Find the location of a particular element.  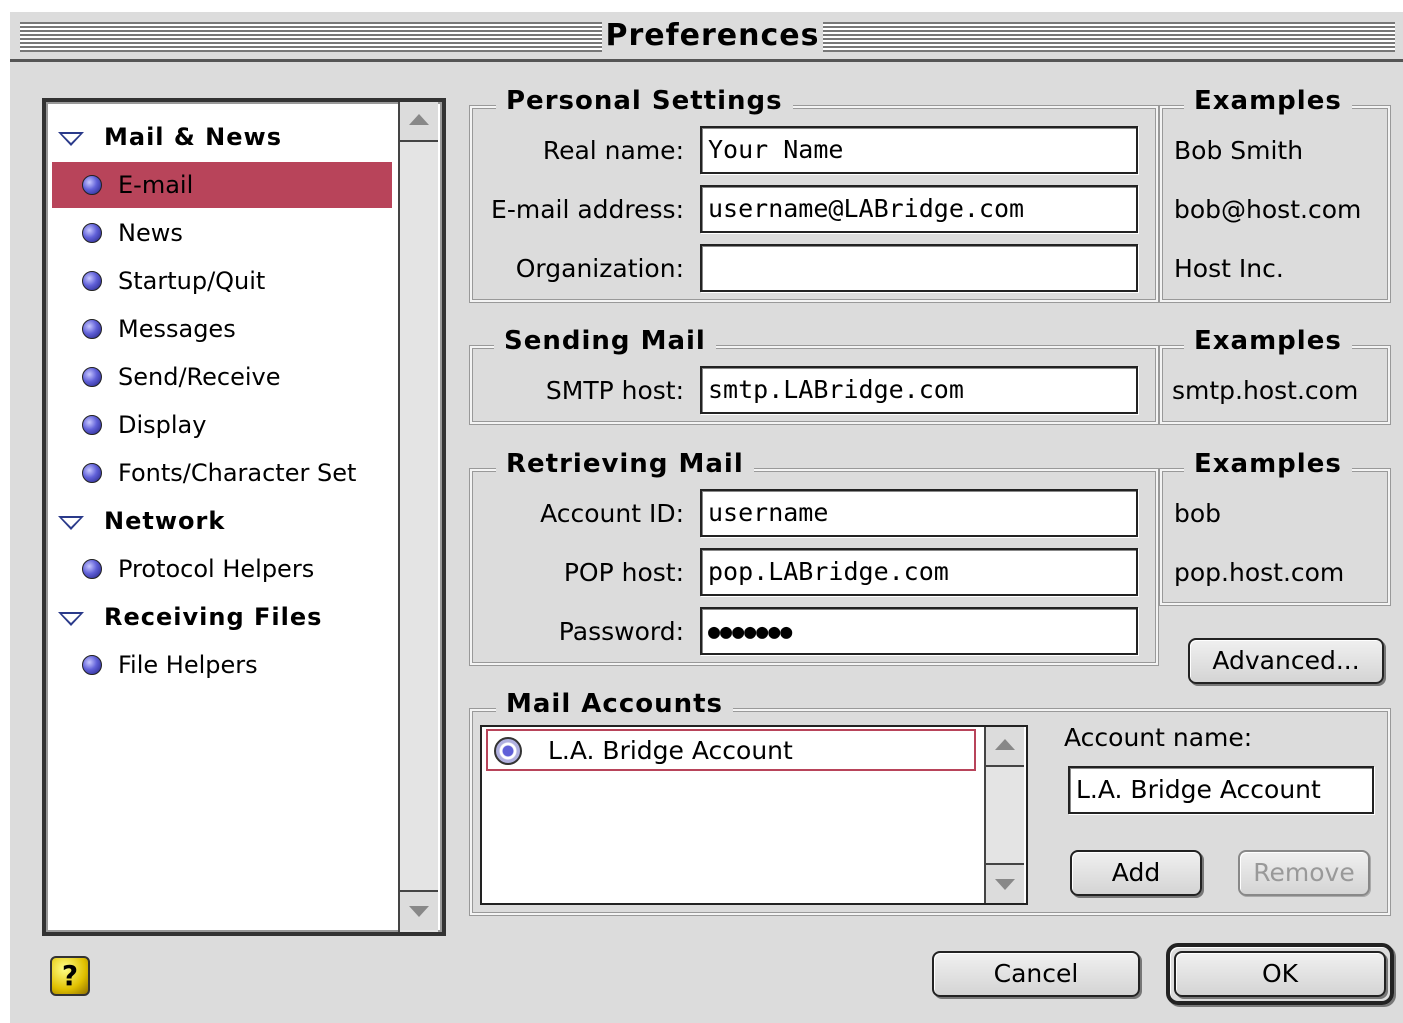

category-group-label: Receiving Files is located at coordinates (213, 617).